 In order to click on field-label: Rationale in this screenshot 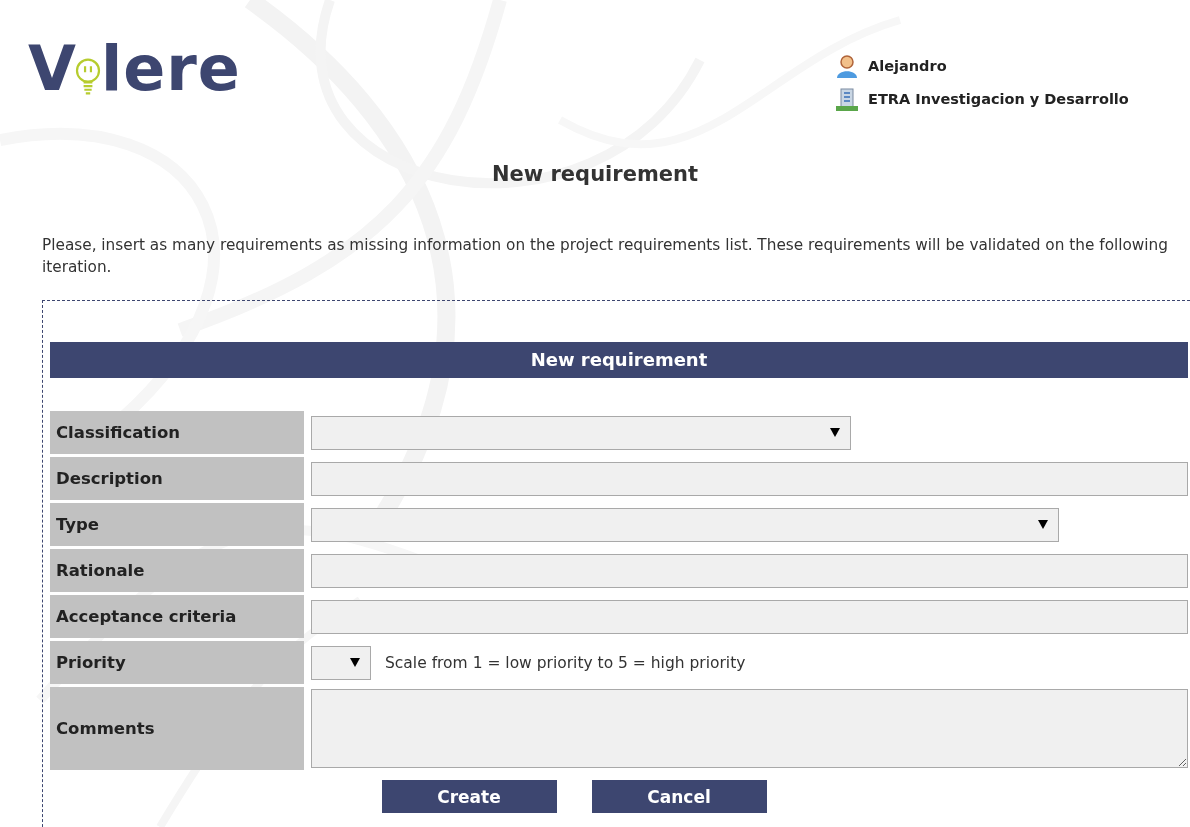, I will do `click(177, 570)`.